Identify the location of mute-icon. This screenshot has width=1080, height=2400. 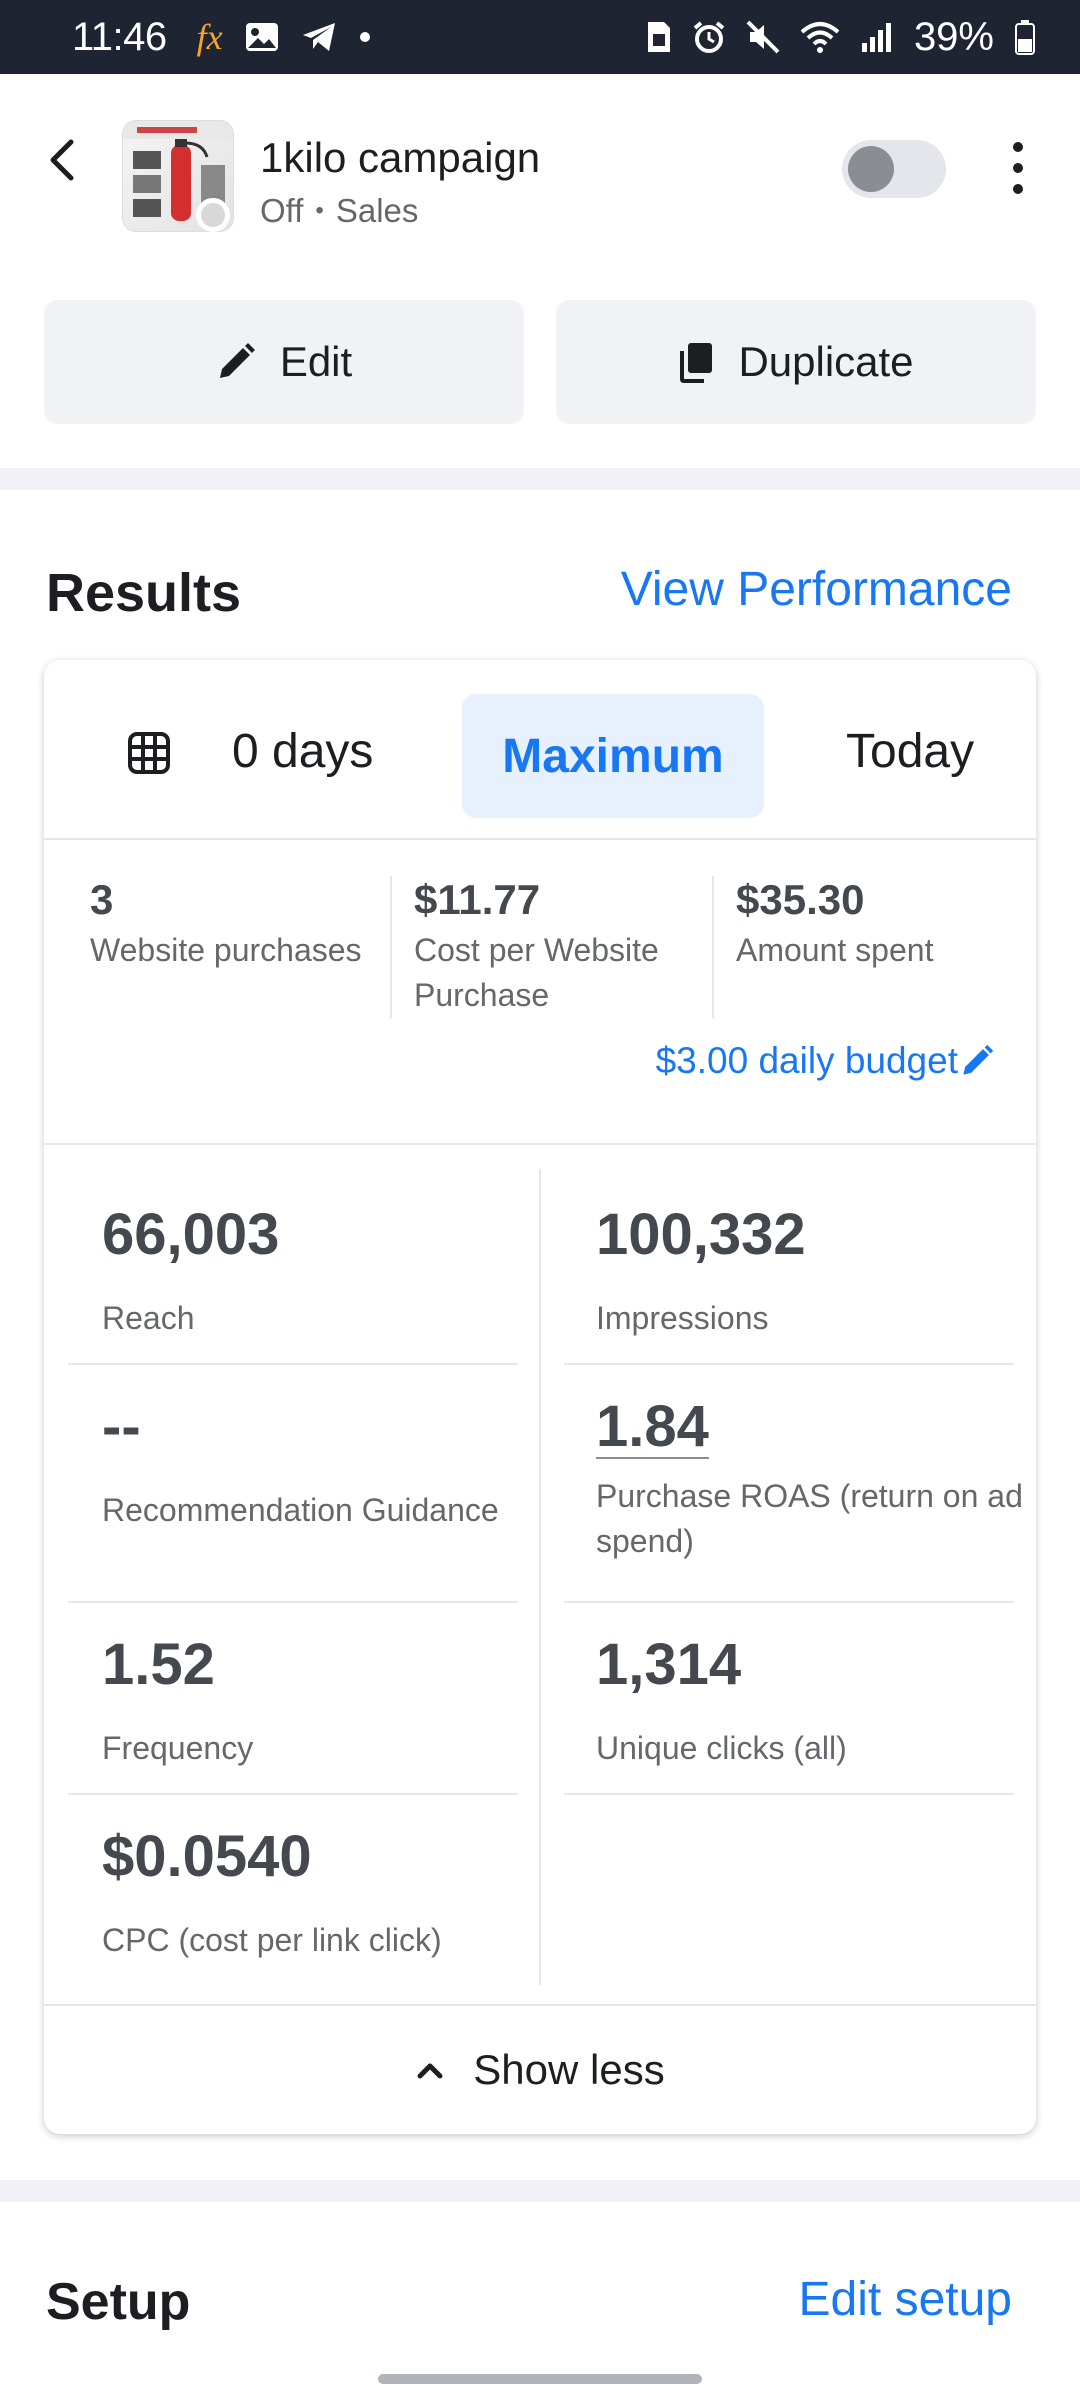
(763, 37).